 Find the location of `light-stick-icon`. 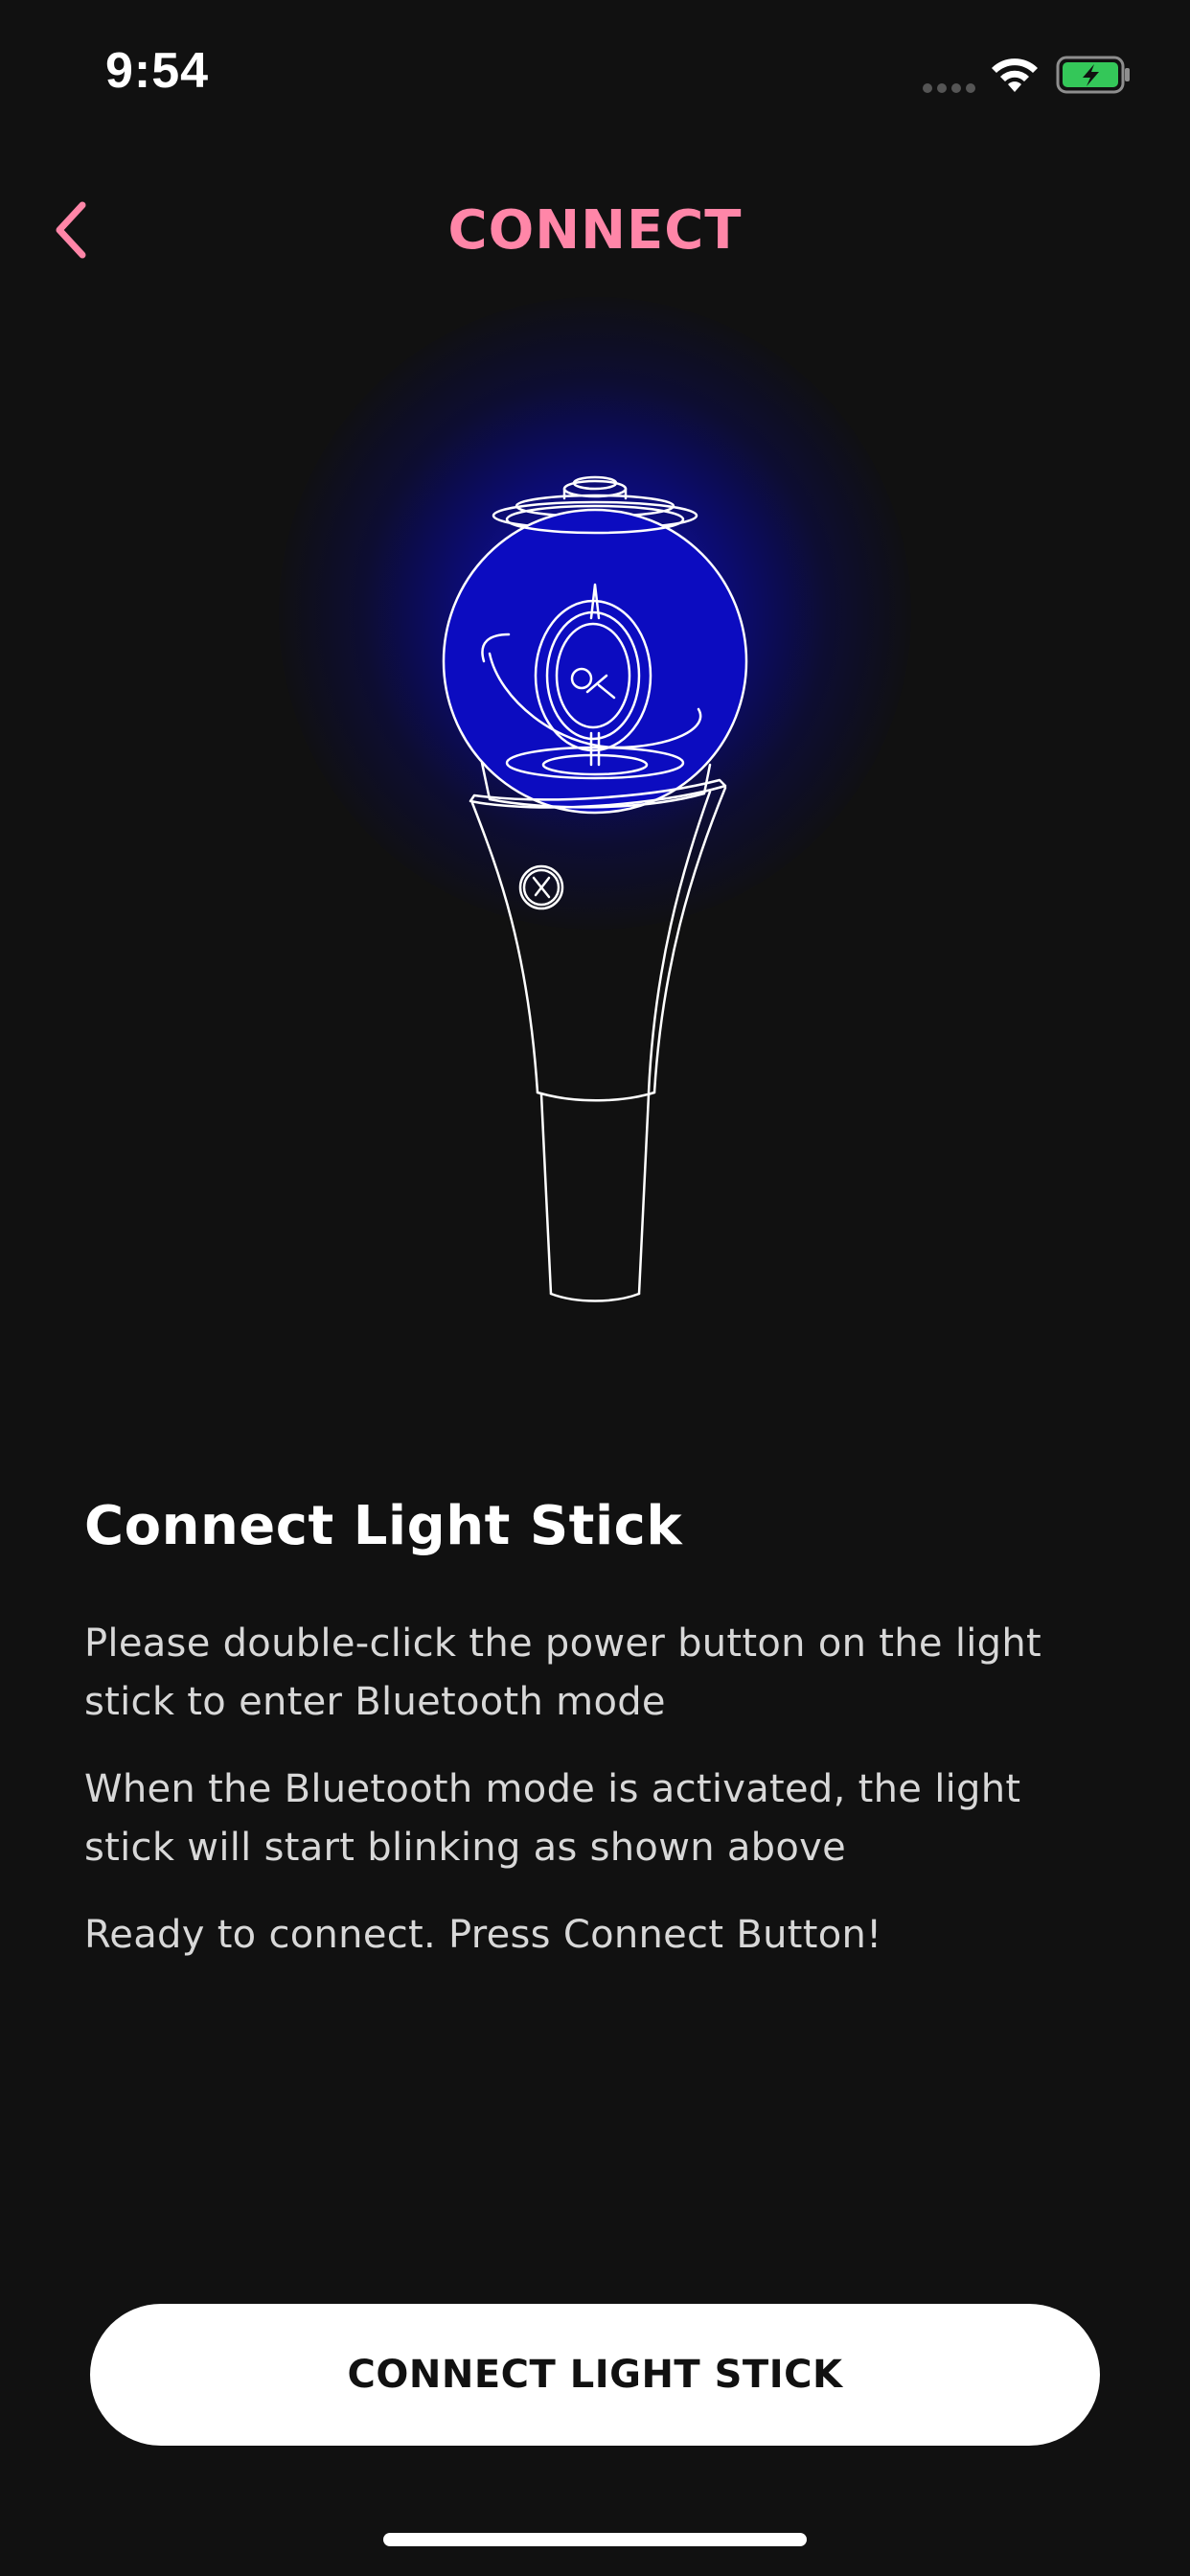

light-stick-icon is located at coordinates (595, 888).